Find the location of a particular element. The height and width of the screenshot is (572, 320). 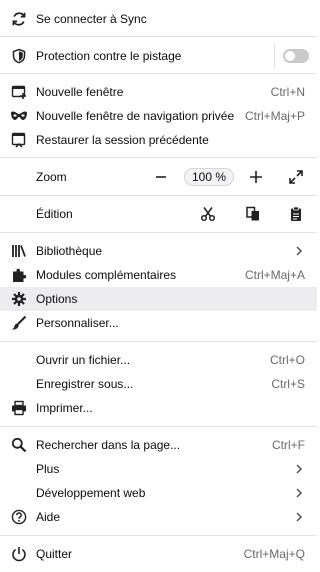

web-developer-item: Développement web is located at coordinates (158, 493).